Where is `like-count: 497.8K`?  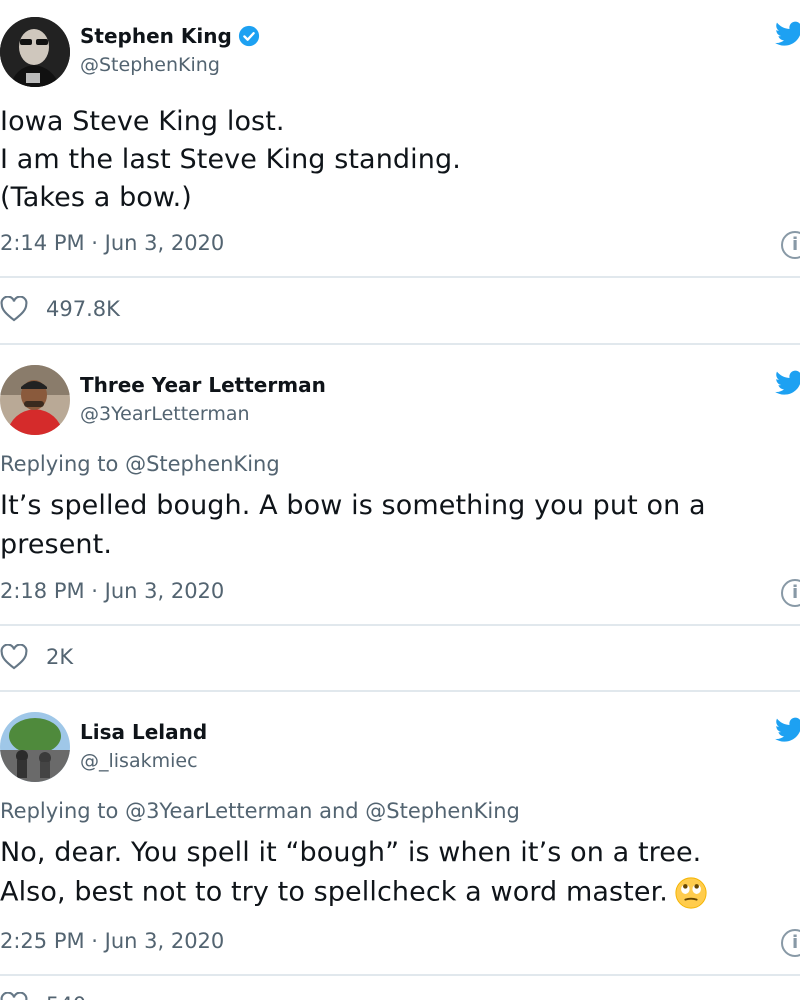
like-count: 497.8K is located at coordinates (83, 309).